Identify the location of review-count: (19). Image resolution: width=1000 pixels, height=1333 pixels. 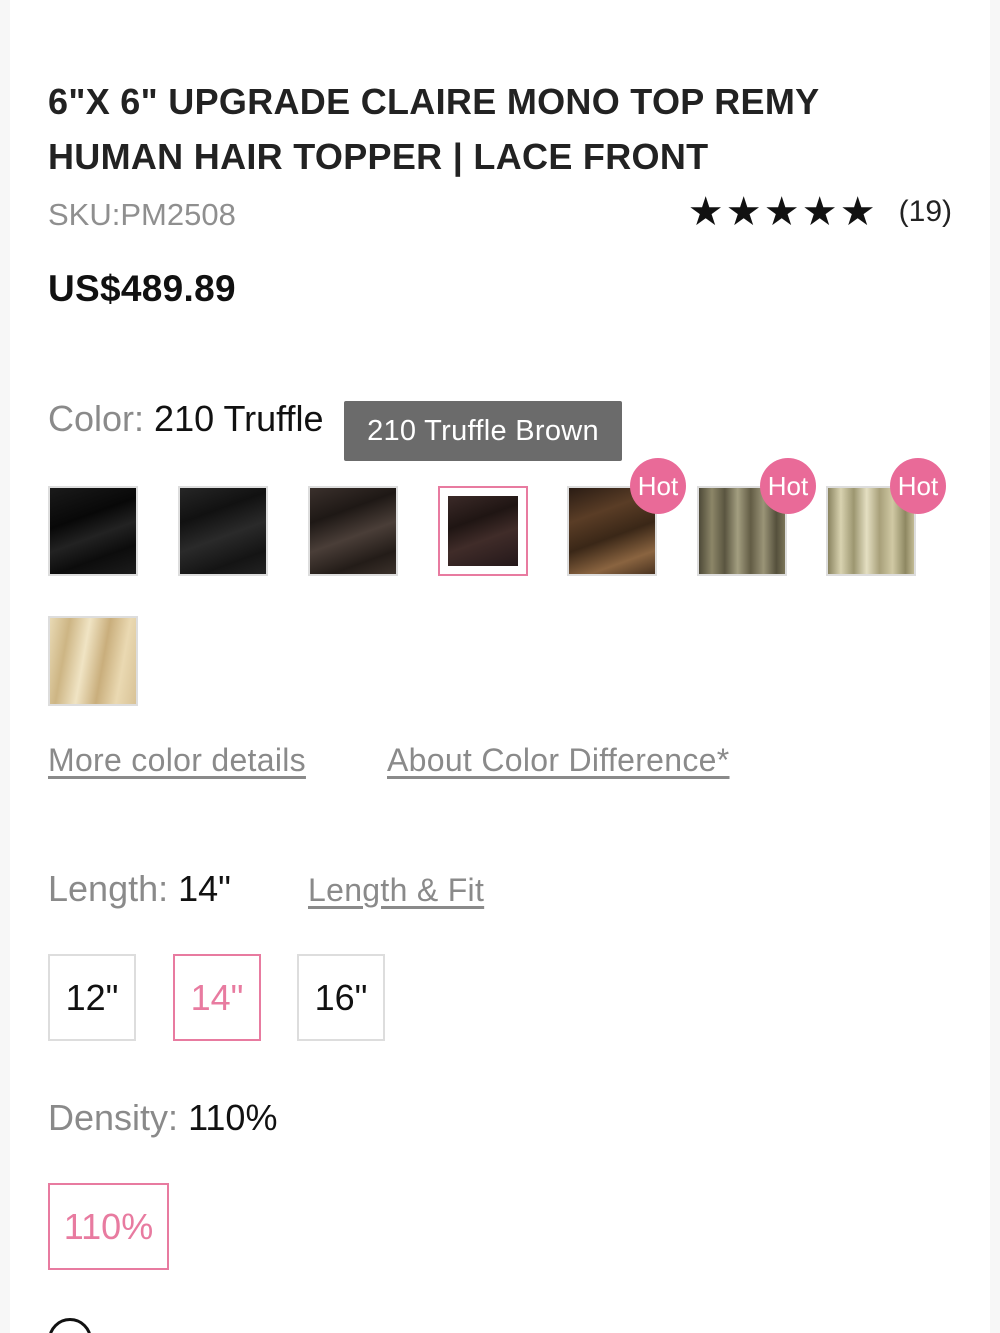
(925, 212).